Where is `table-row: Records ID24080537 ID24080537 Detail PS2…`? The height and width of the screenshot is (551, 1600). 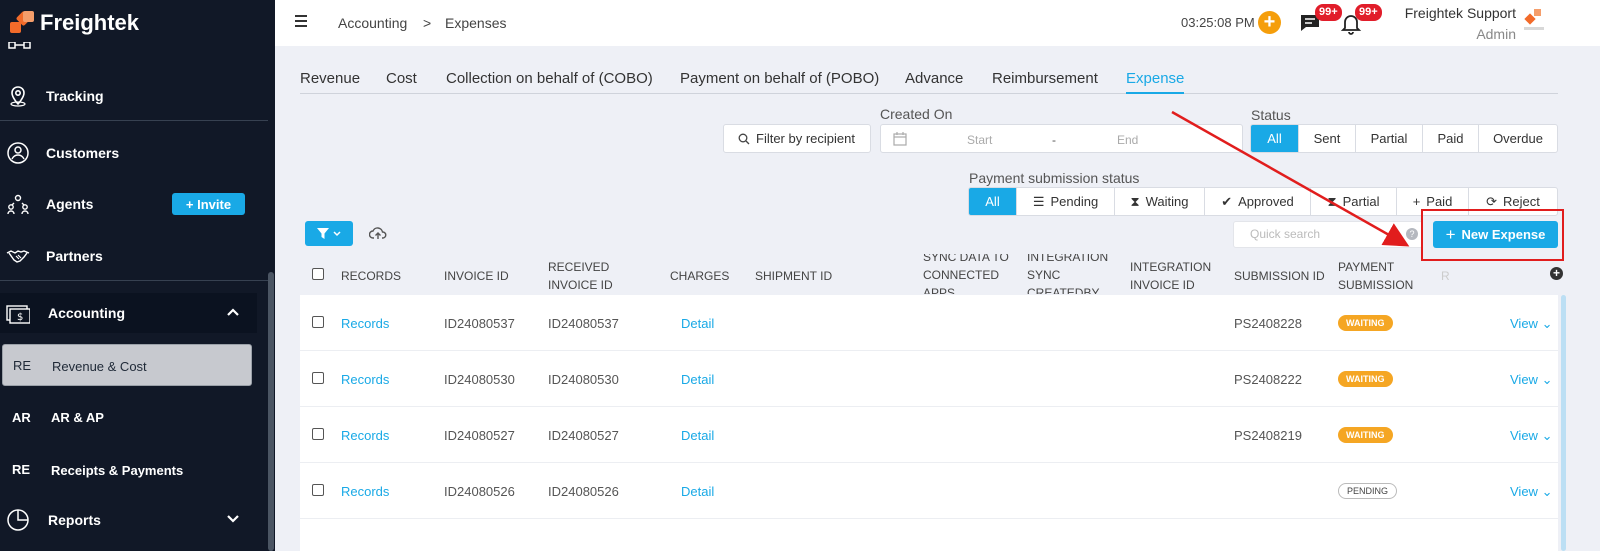
table-row: Records ID24080537 ID24080537 Detail PS2… is located at coordinates (929, 323).